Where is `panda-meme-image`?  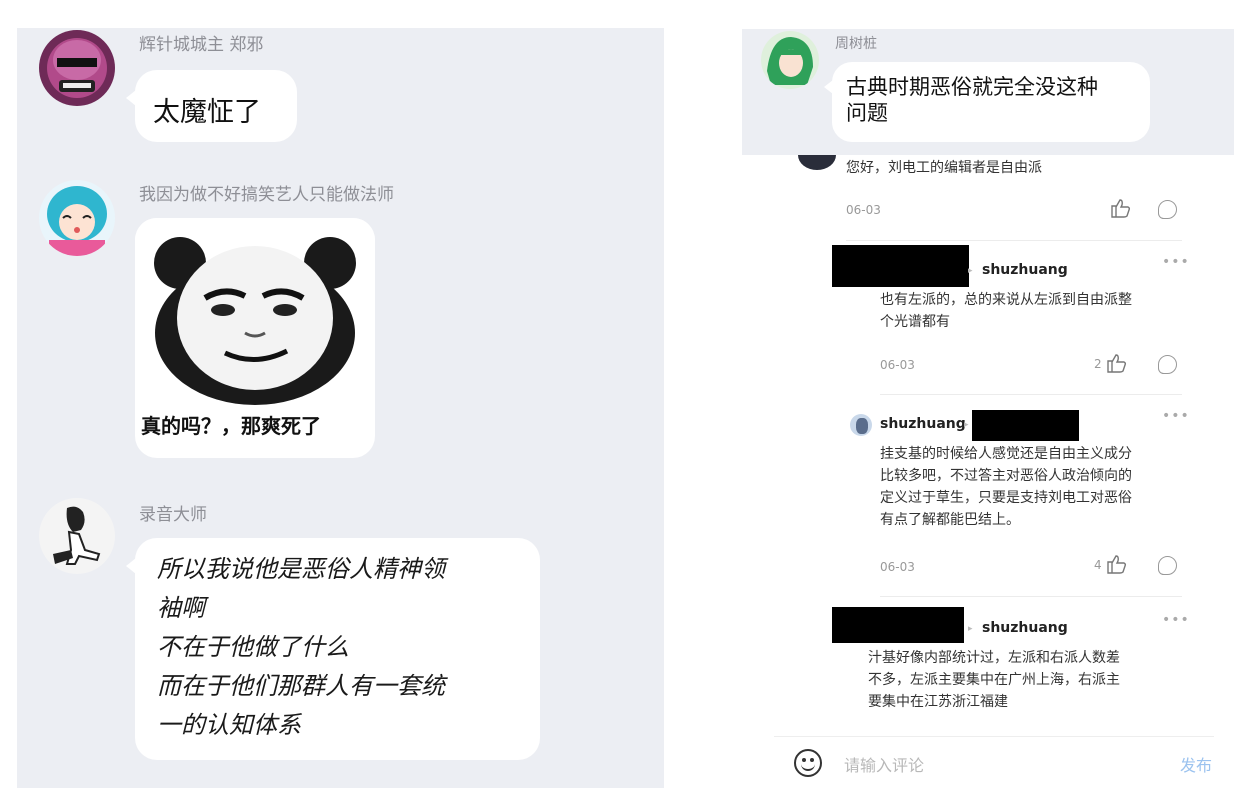
panda-meme-image is located at coordinates (255, 313).